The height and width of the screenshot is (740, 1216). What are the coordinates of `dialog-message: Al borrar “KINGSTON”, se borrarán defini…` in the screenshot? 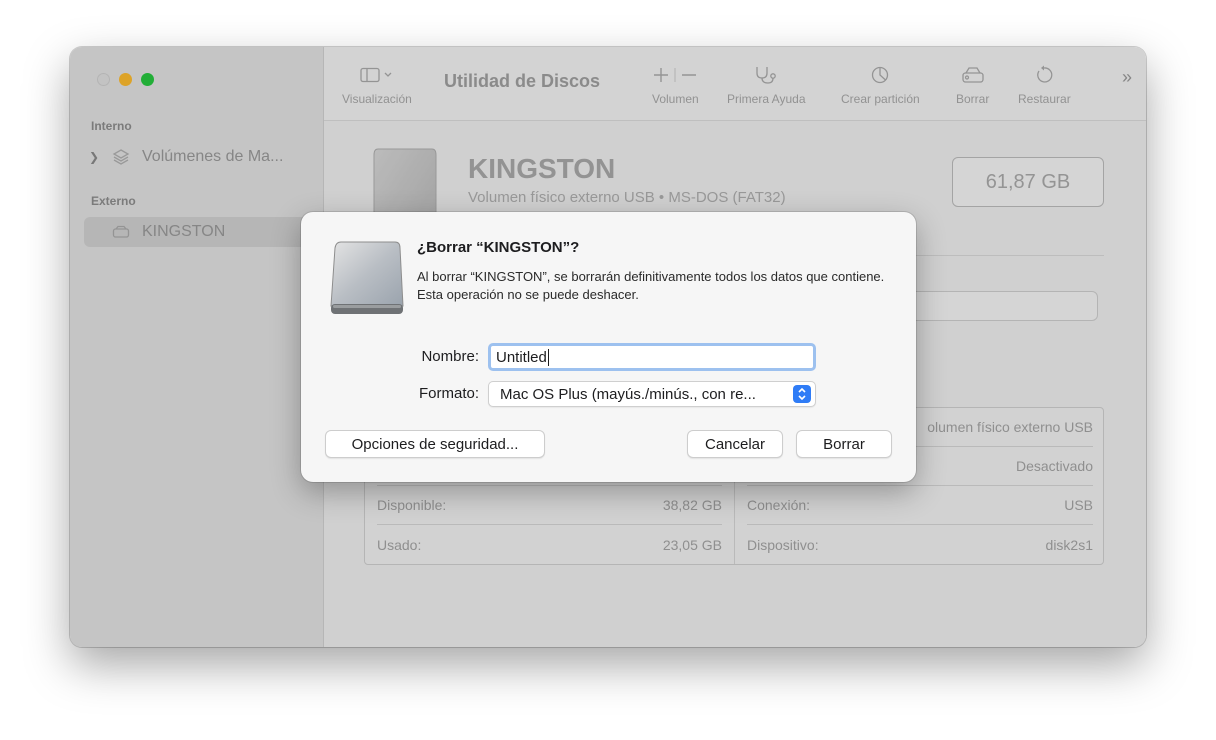 It's located at (651, 285).